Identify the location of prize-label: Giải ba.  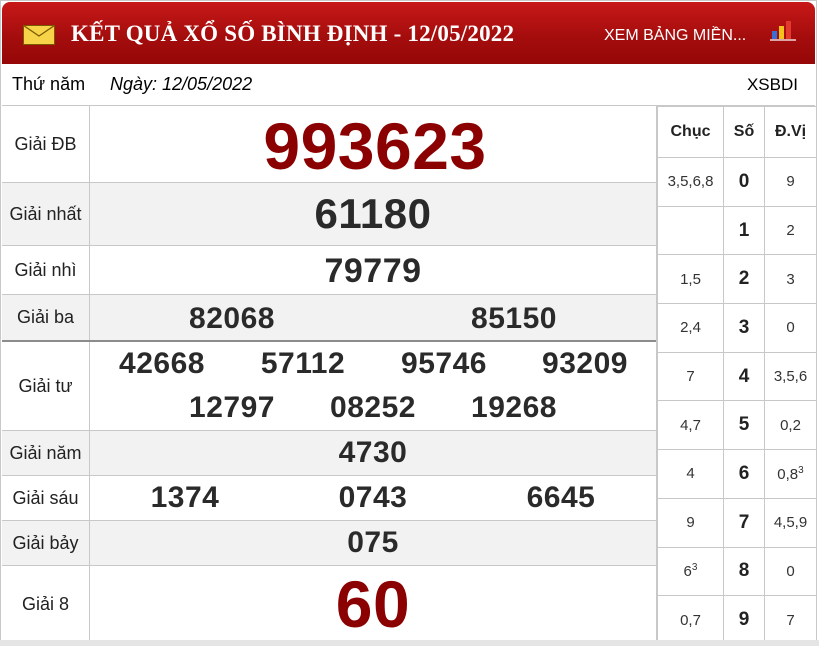
(46, 317).